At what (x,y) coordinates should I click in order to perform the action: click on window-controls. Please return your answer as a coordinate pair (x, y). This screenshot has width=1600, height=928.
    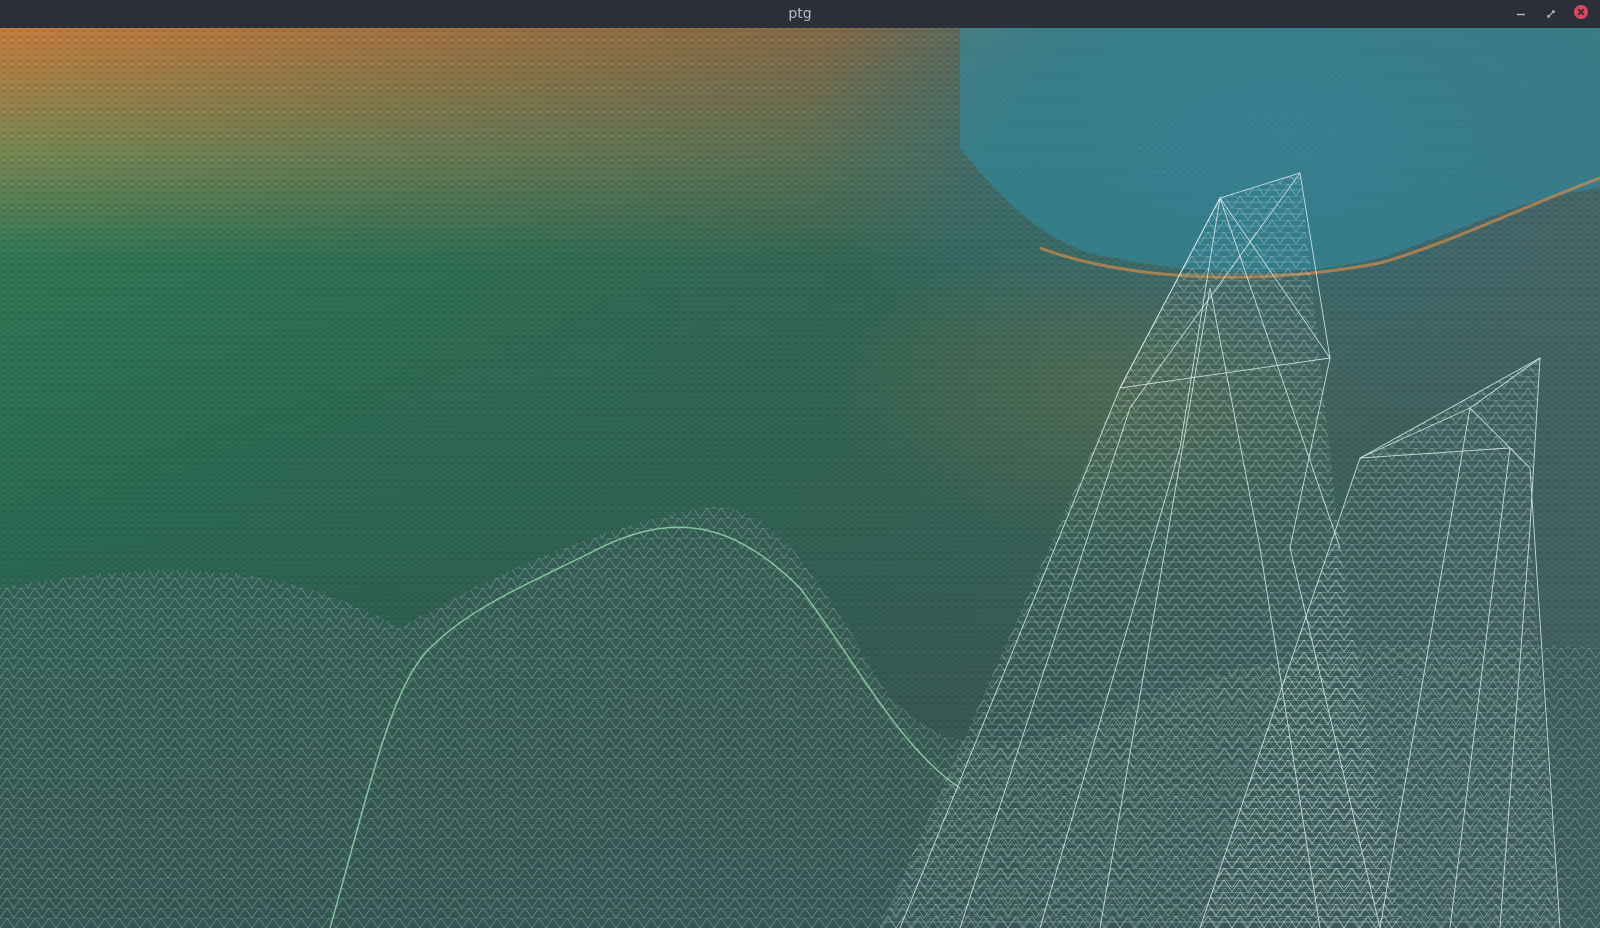
    Looking at the image, I should click on (1551, 14).